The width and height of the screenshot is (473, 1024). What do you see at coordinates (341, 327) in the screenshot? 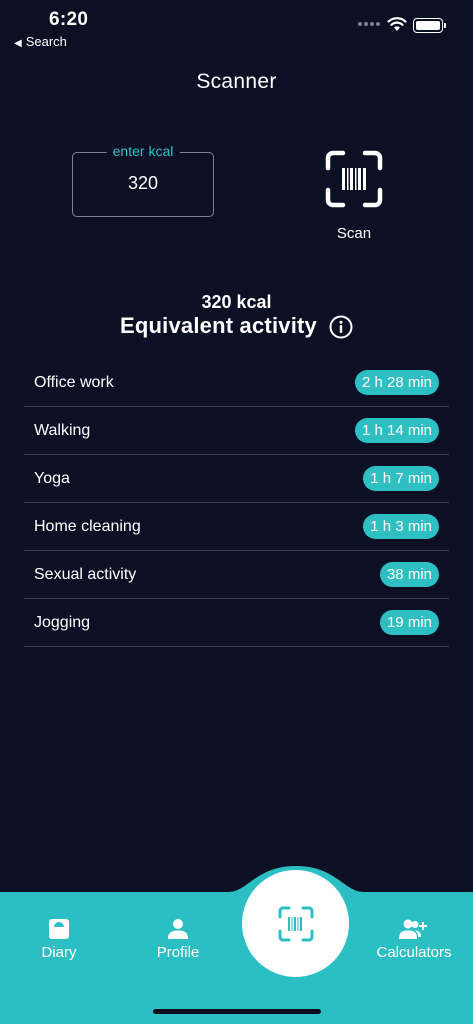
I see `info-icon` at bounding box center [341, 327].